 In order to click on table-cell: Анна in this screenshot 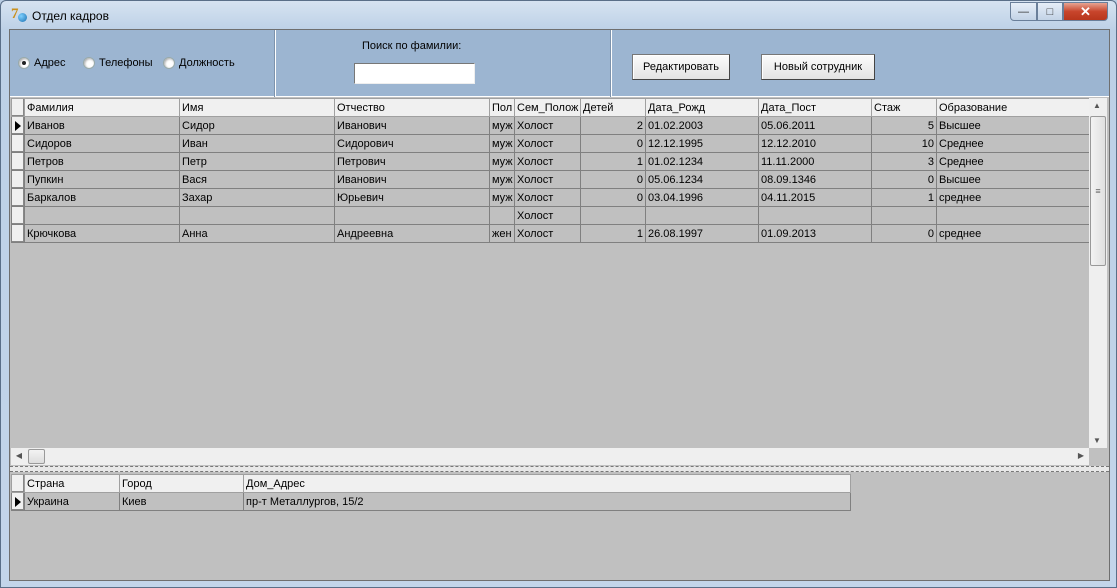, I will do `click(257, 233)`.